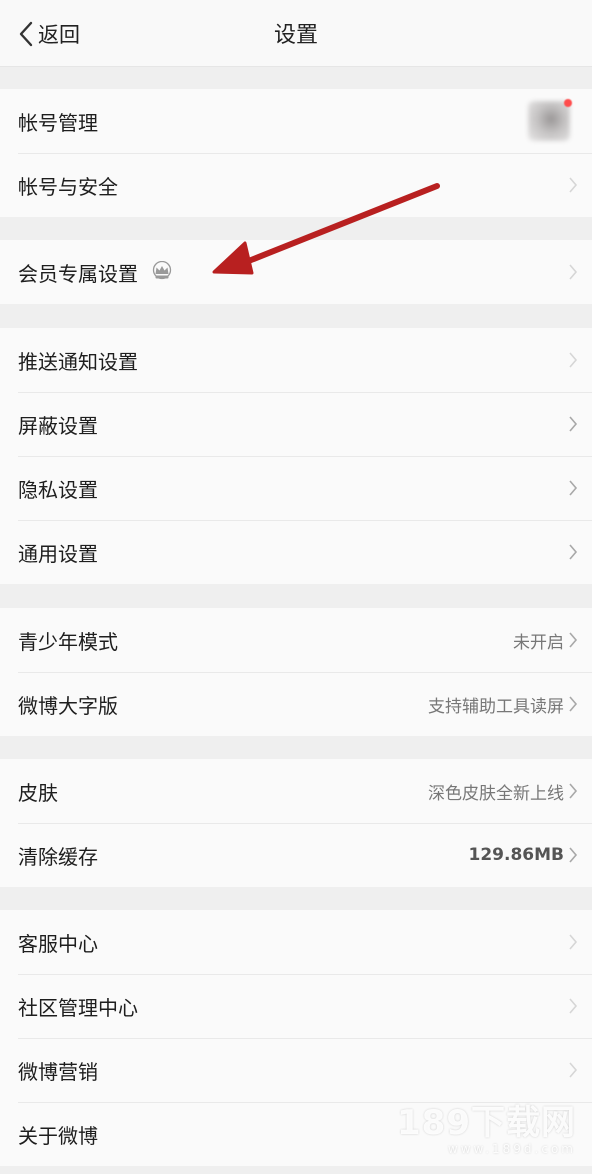  What do you see at coordinates (296, 360) in the screenshot?
I see `row-push-notification-settings: 推送通知设置` at bounding box center [296, 360].